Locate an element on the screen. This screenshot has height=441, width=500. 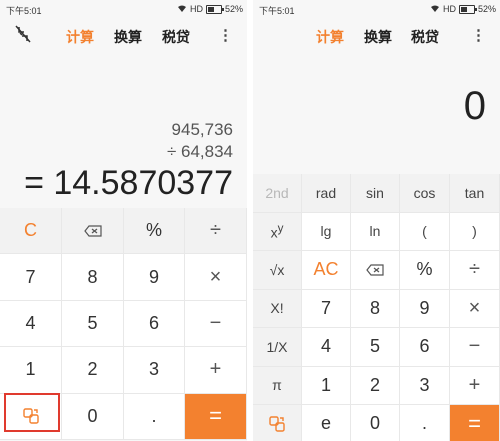
cos-button: cos is located at coordinates (425, 193).